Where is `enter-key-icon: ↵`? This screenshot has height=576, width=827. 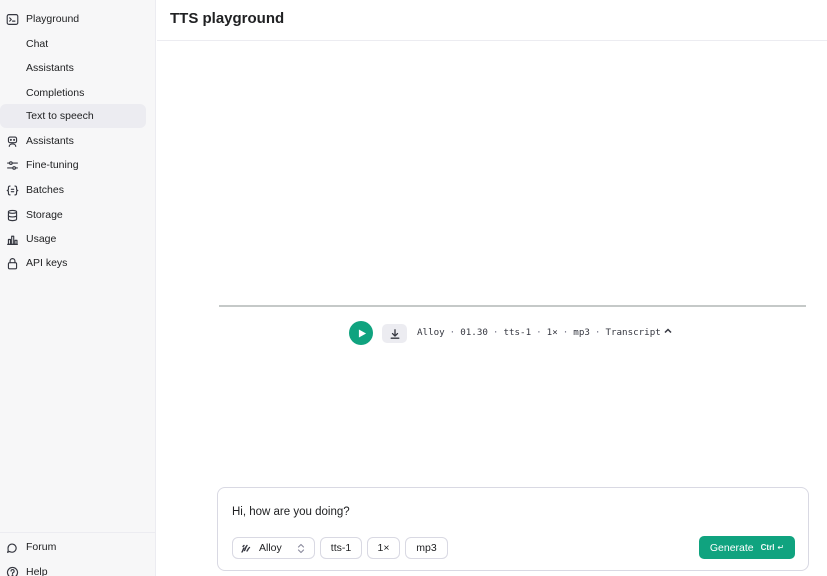 enter-key-icon: ↵ is located at coordinates (781, 547).